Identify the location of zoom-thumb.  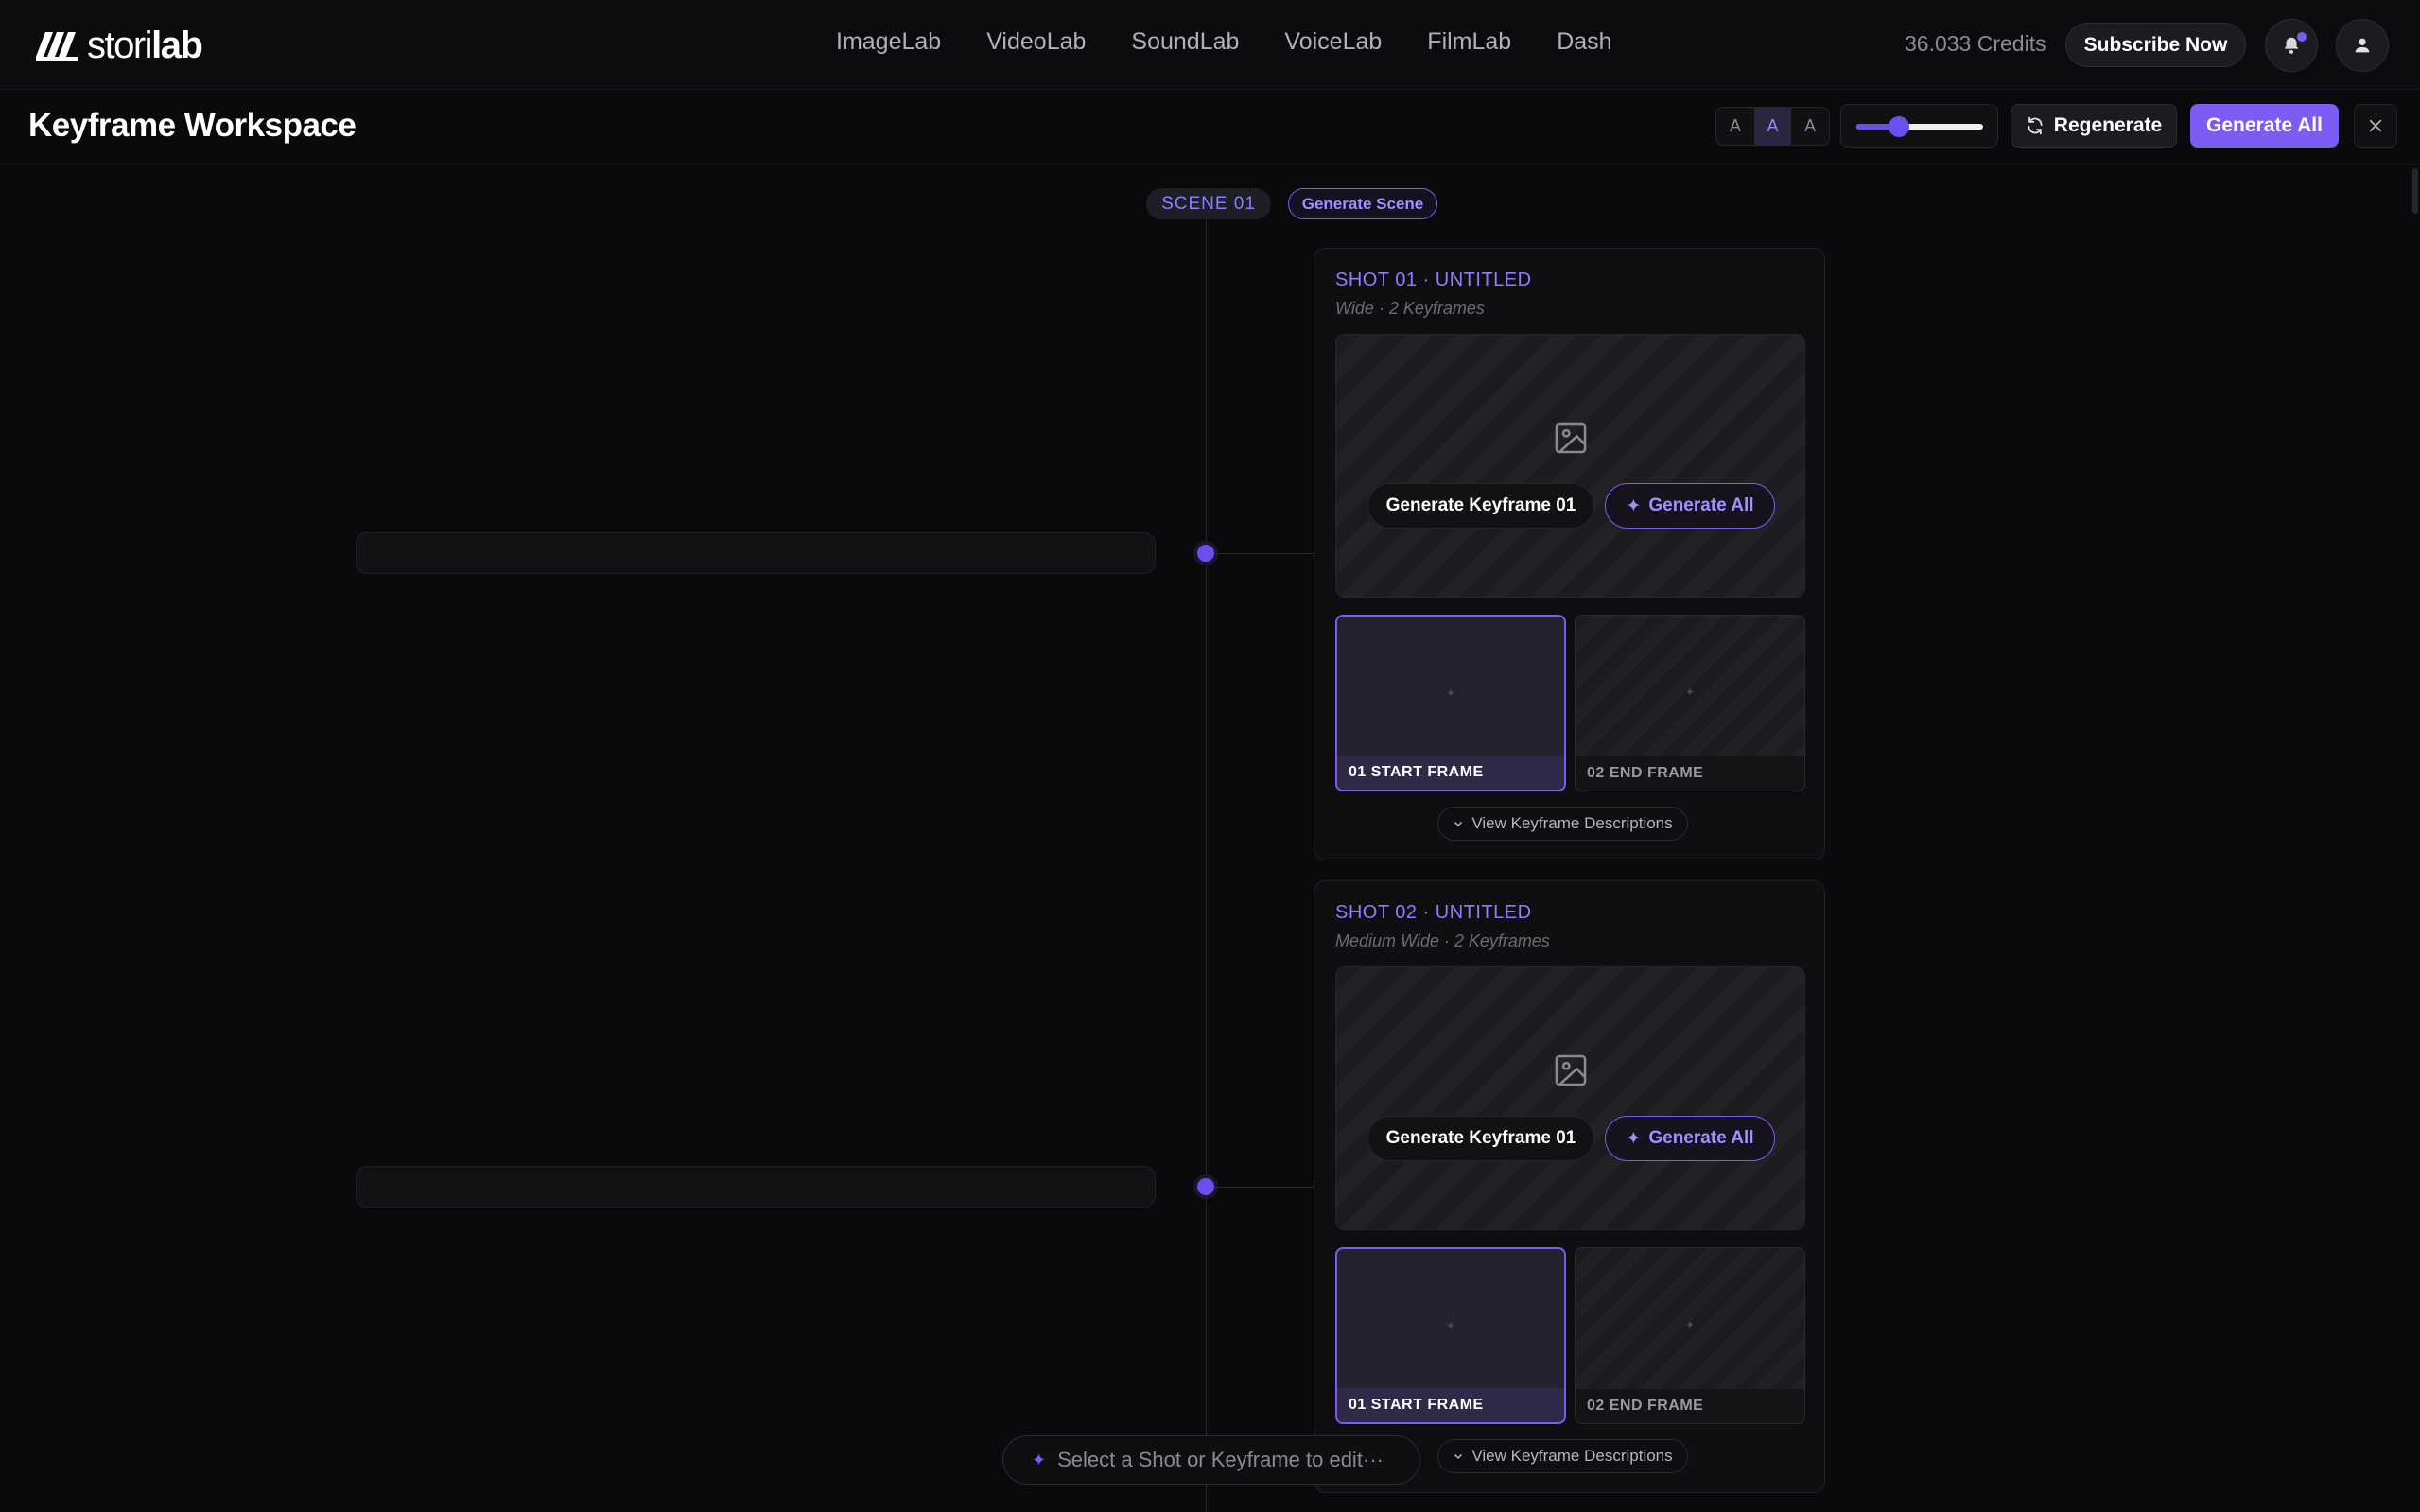
(1899, 127).